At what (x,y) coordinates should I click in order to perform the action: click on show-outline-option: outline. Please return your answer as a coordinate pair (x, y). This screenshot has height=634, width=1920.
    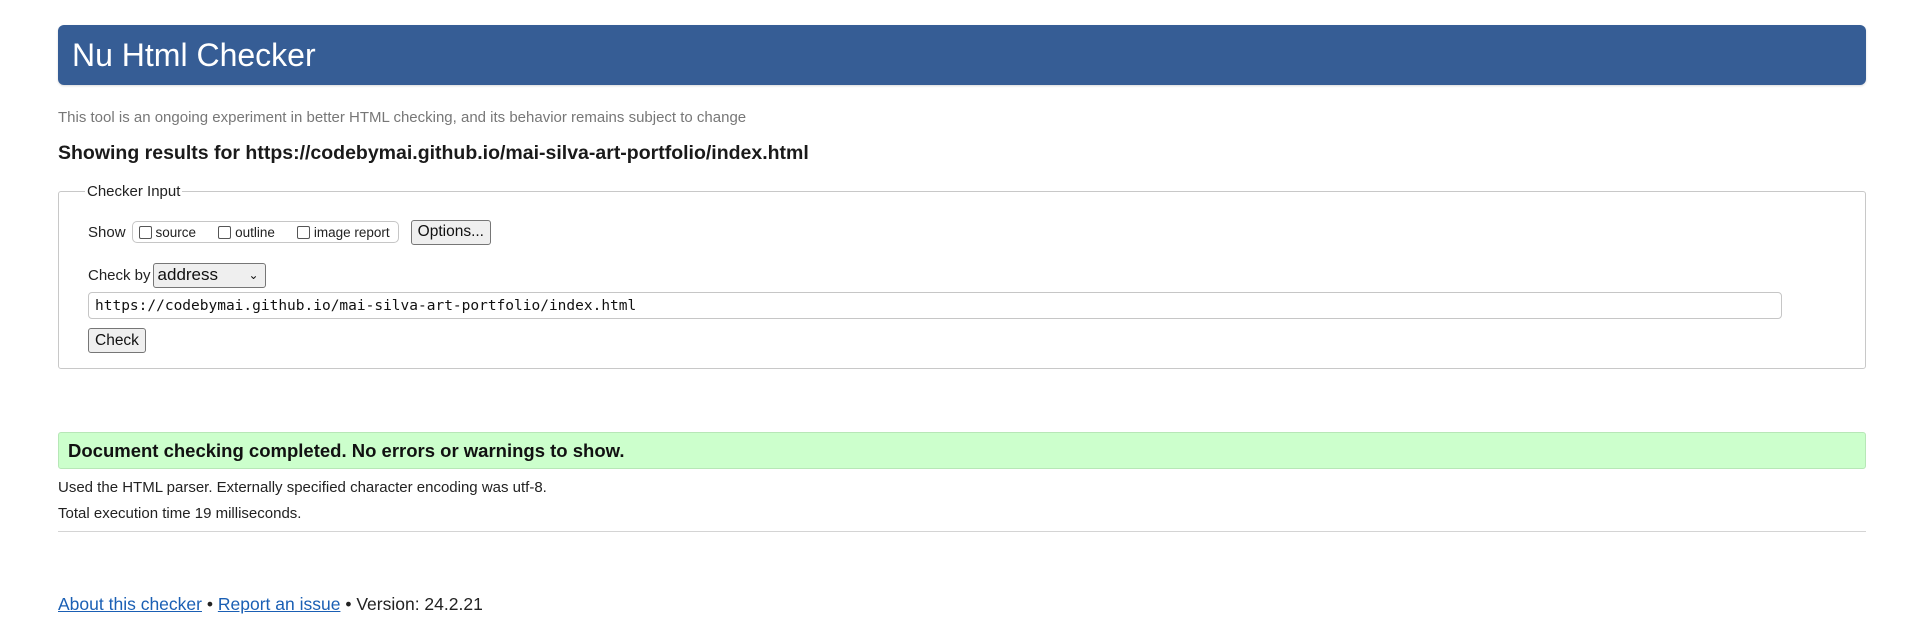
    Looking at the image, I should click on (246, 232).